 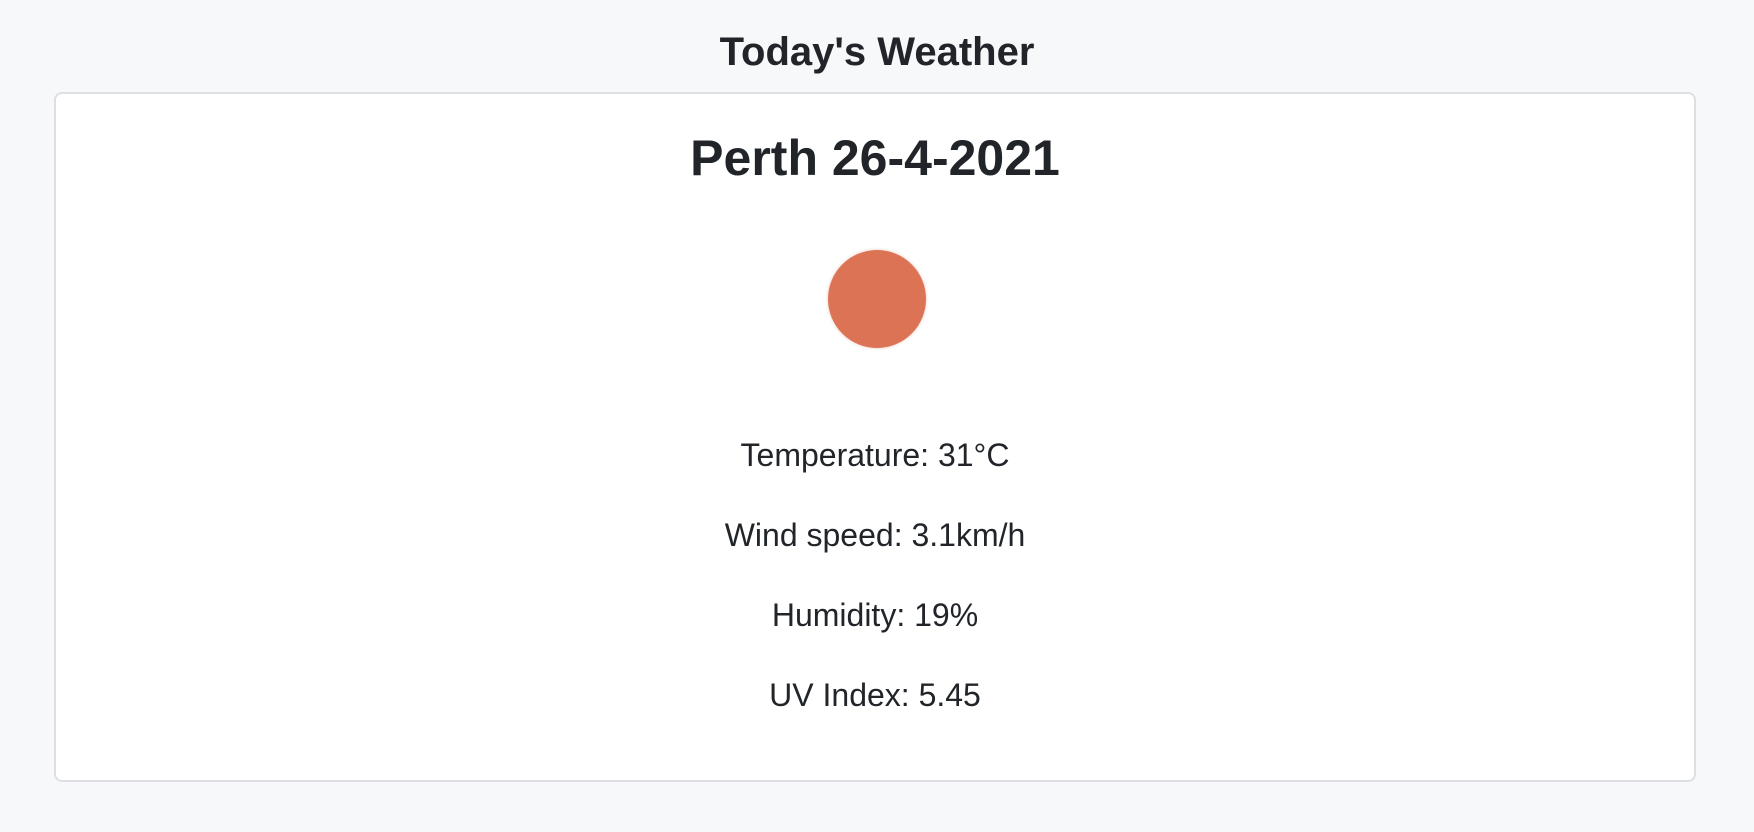 What do you see at coordinates (877, 299) in the screenshot?
I see `sun-icon` at bounding box center [877, 299].